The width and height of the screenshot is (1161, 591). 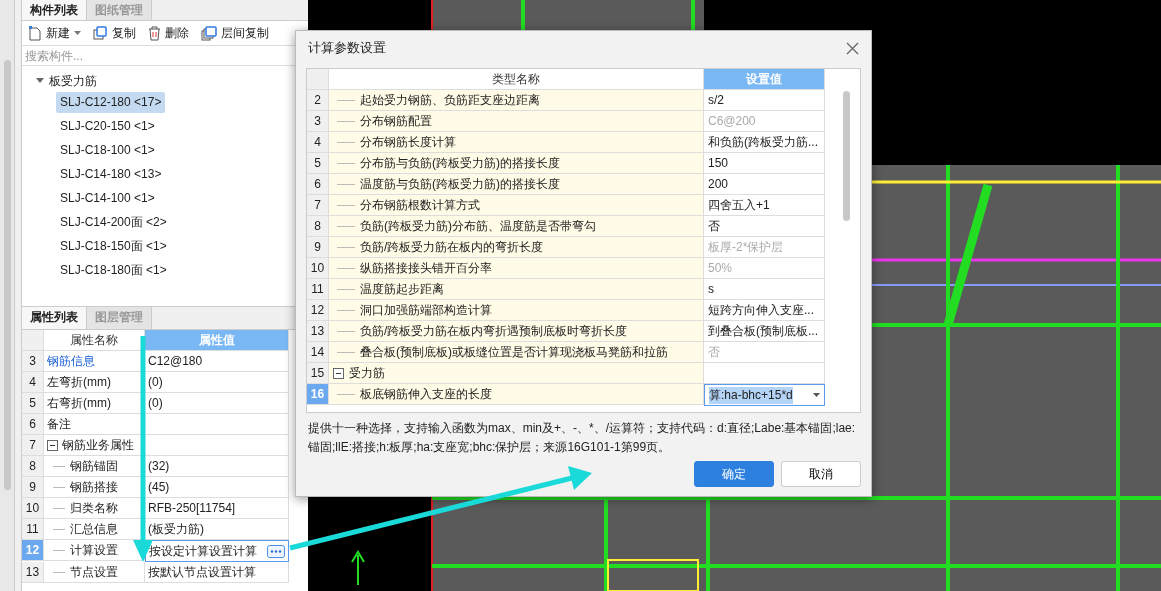 What do you see at coordinates (113, 270) in the screenshot?
I see `tree-item: SLJ-C18-180面 <1>` at bounding box center [113, 270].